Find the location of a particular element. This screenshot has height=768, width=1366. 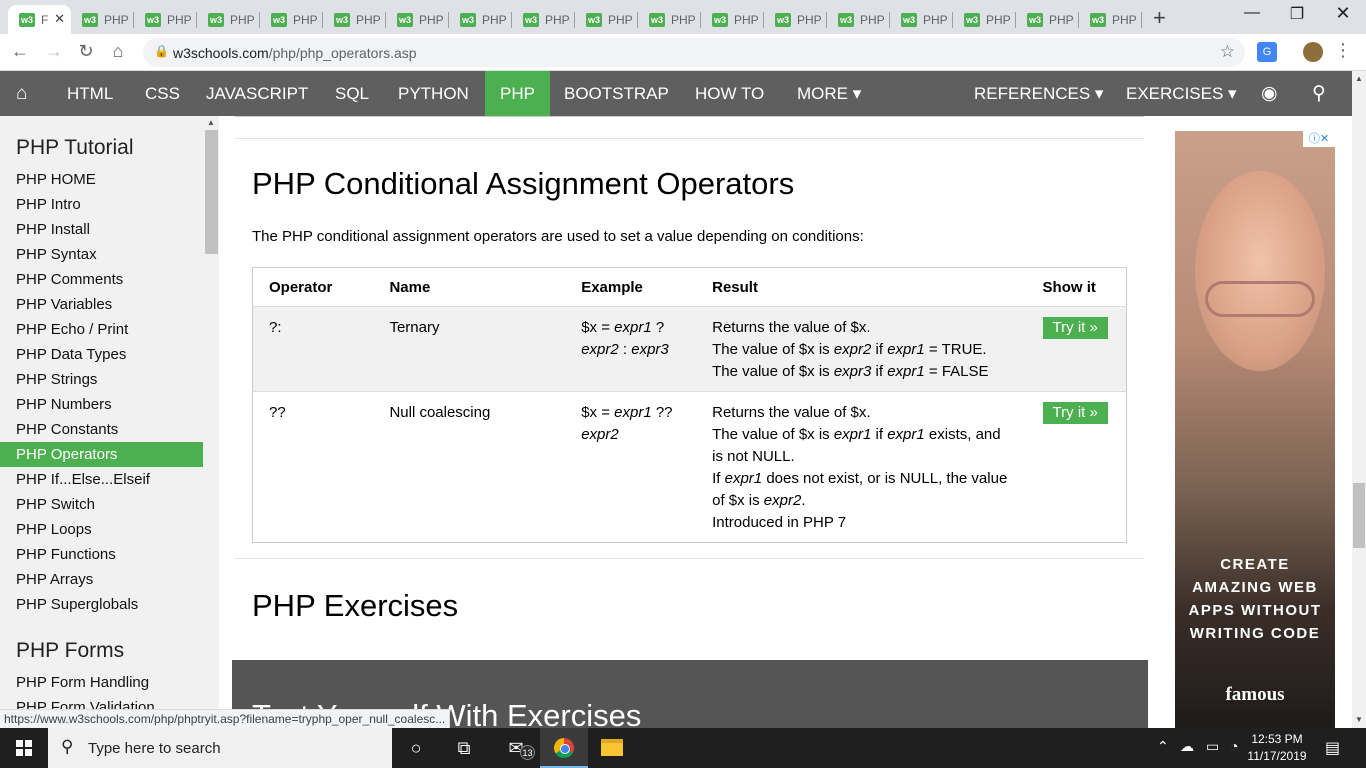

sidebar-link: PHP Arrays is located at coordinates (101, 579).